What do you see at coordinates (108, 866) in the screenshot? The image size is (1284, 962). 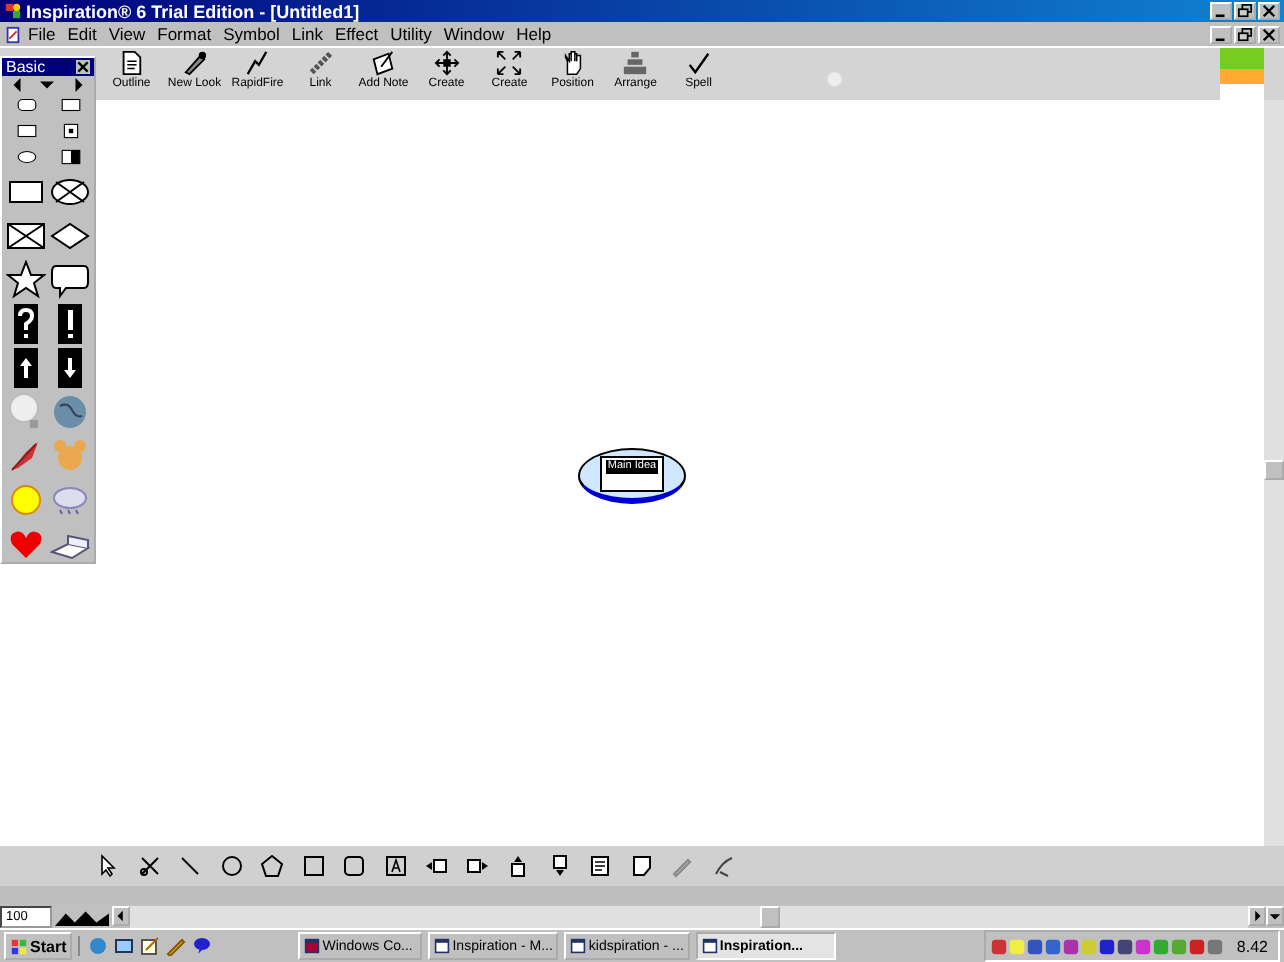 I see `pointer-icon` at bounding box center [108, 866].